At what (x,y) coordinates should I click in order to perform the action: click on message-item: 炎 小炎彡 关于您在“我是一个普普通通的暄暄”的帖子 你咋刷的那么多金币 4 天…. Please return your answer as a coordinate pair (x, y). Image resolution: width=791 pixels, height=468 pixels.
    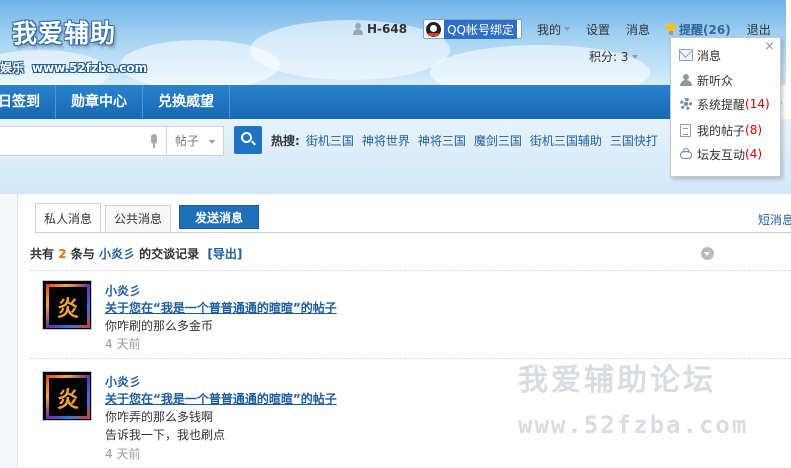
    Looking at the image, I should click on (392, 315).